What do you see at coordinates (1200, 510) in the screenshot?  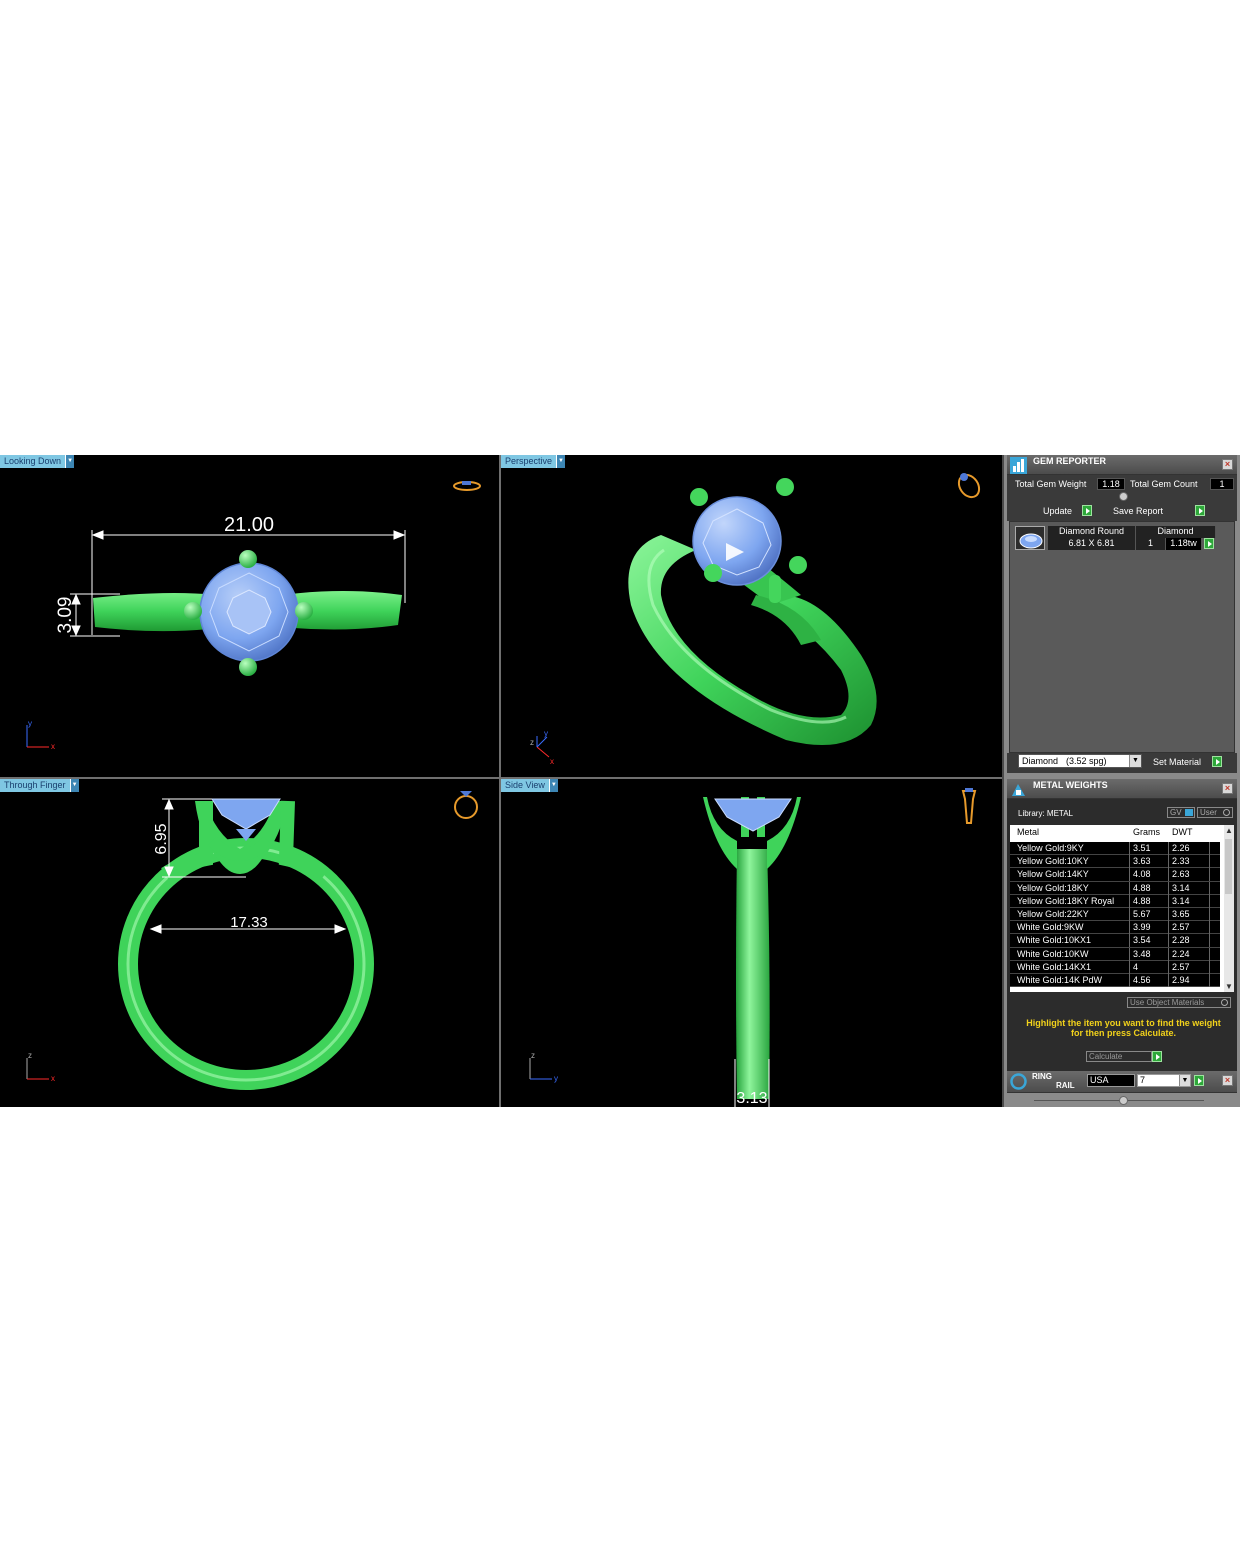 I see `save-report-go-icon` at bounding box center [1200, 510].